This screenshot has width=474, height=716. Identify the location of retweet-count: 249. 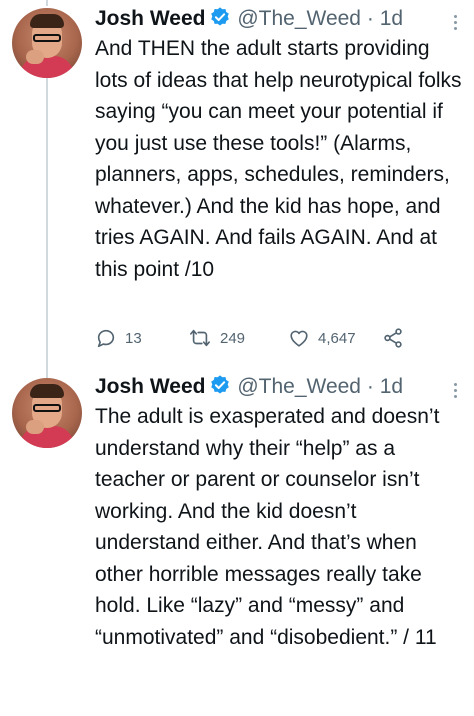
(233, 338).